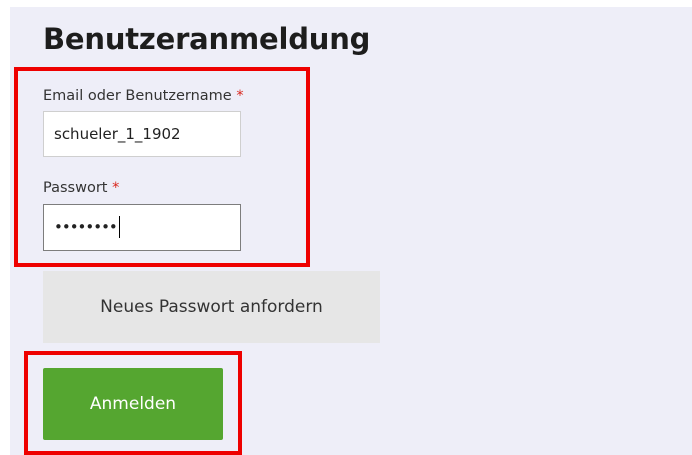 The image size is (692, 455). Describe the element at coordinates (133, 404) in the screenshot. I see `login-button: Anmelden` at that location.